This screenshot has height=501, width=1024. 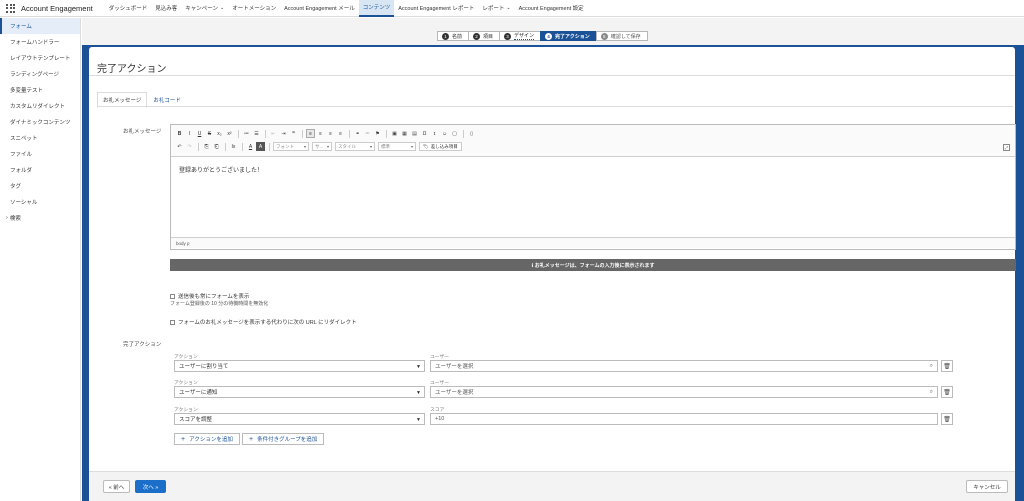 I want to click on indent-icon: ⇥, so click(x=283, y=133).